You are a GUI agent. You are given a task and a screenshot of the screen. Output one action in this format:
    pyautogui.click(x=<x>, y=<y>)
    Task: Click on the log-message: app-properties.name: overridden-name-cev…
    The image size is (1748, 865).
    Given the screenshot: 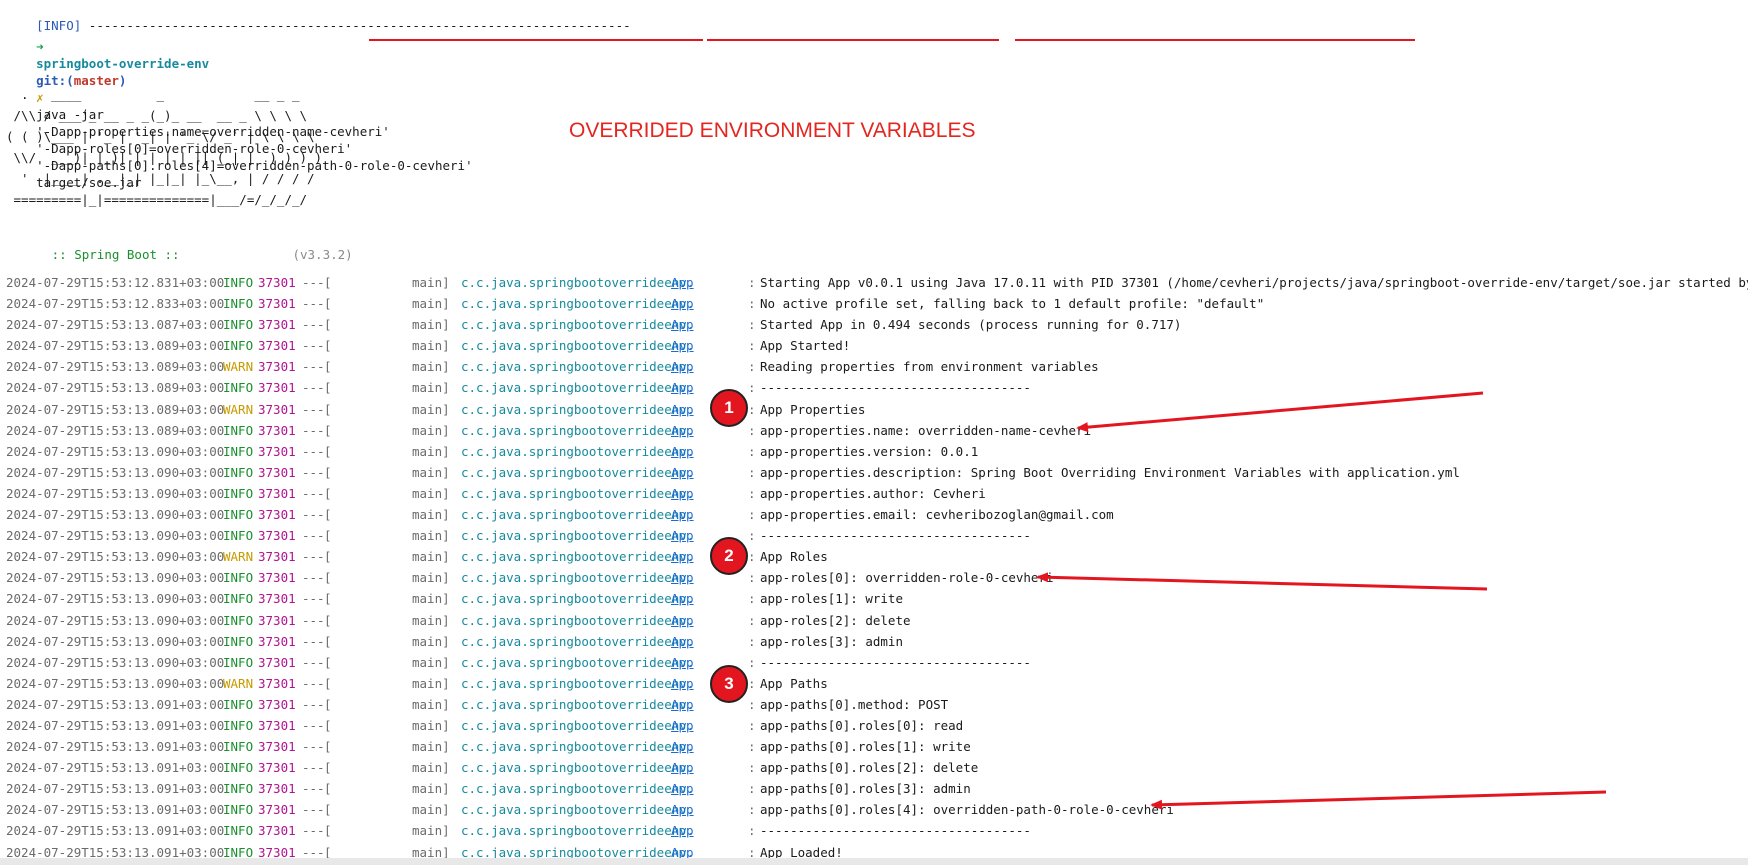 What is the action you would take?
    pyautogui.click(x=926, y=430)
    